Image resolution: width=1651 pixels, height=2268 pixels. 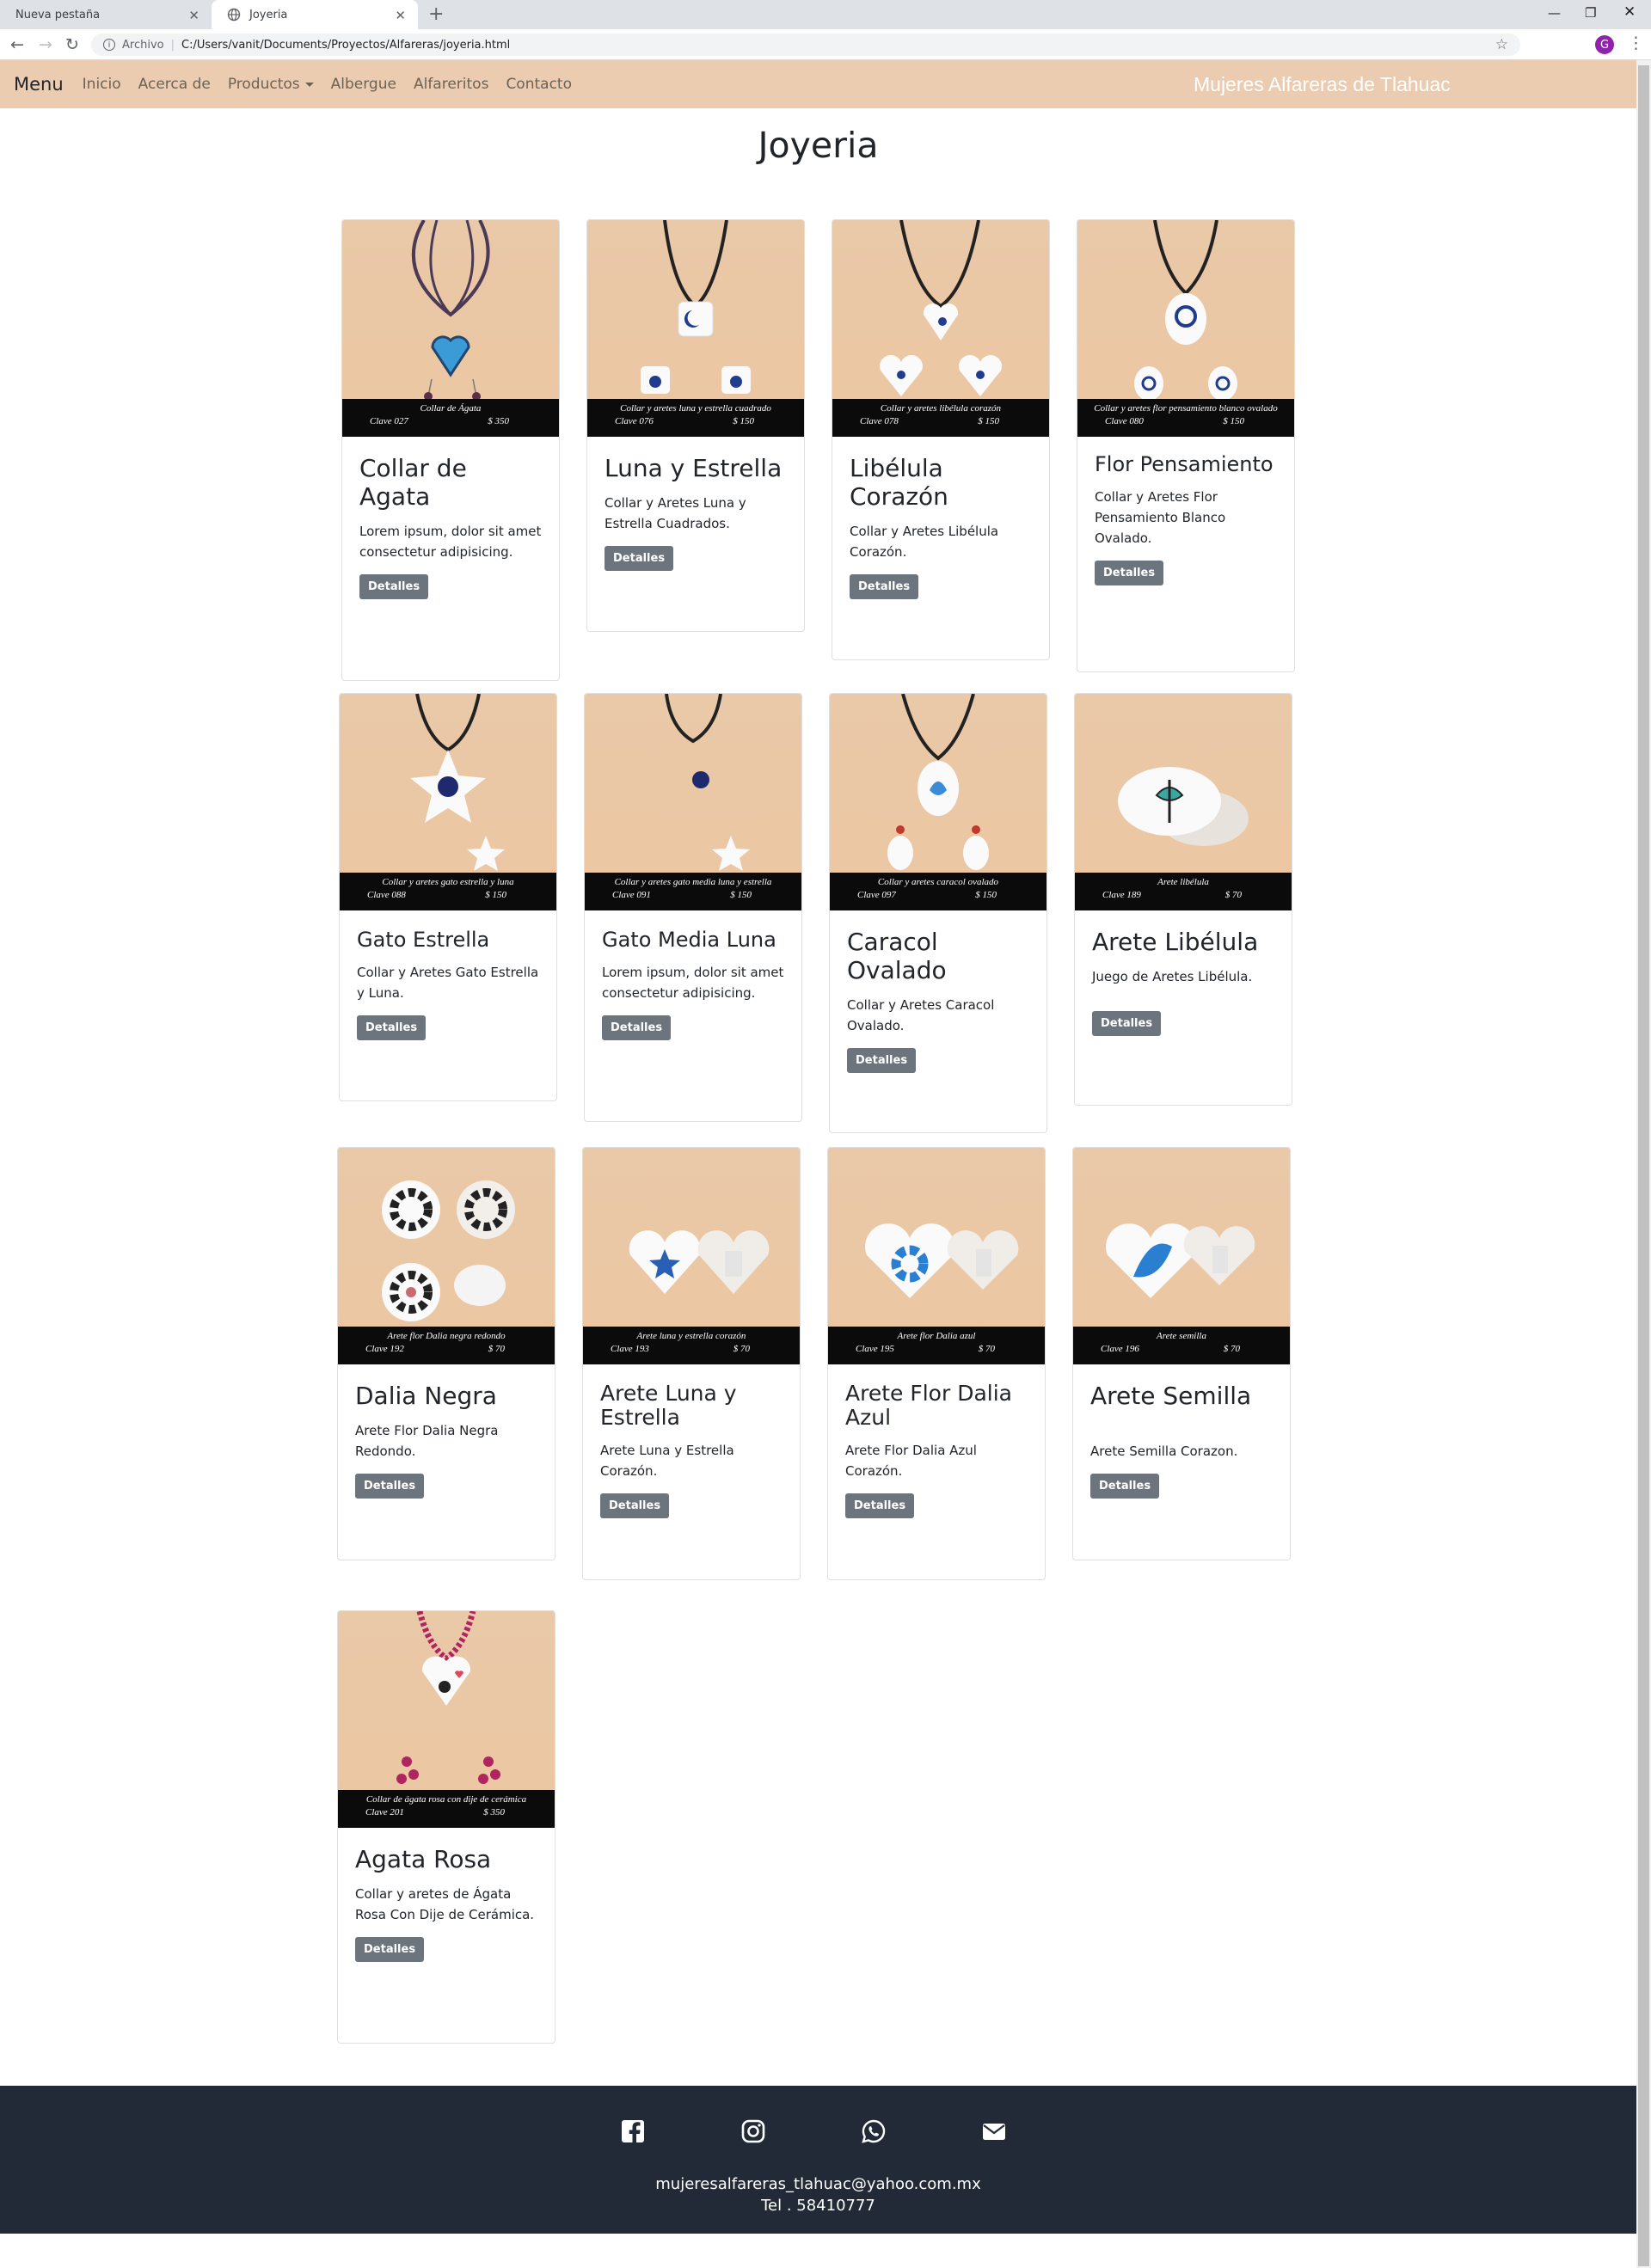 I want to click on nav-dropdown-productos: Productos, so click(x=271, y=84).